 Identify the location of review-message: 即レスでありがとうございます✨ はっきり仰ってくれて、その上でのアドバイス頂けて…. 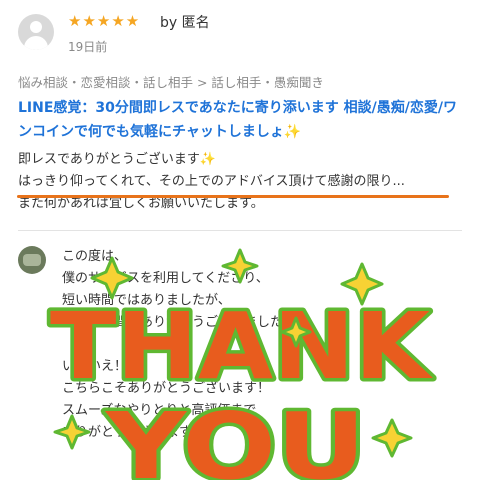
(243, 182).